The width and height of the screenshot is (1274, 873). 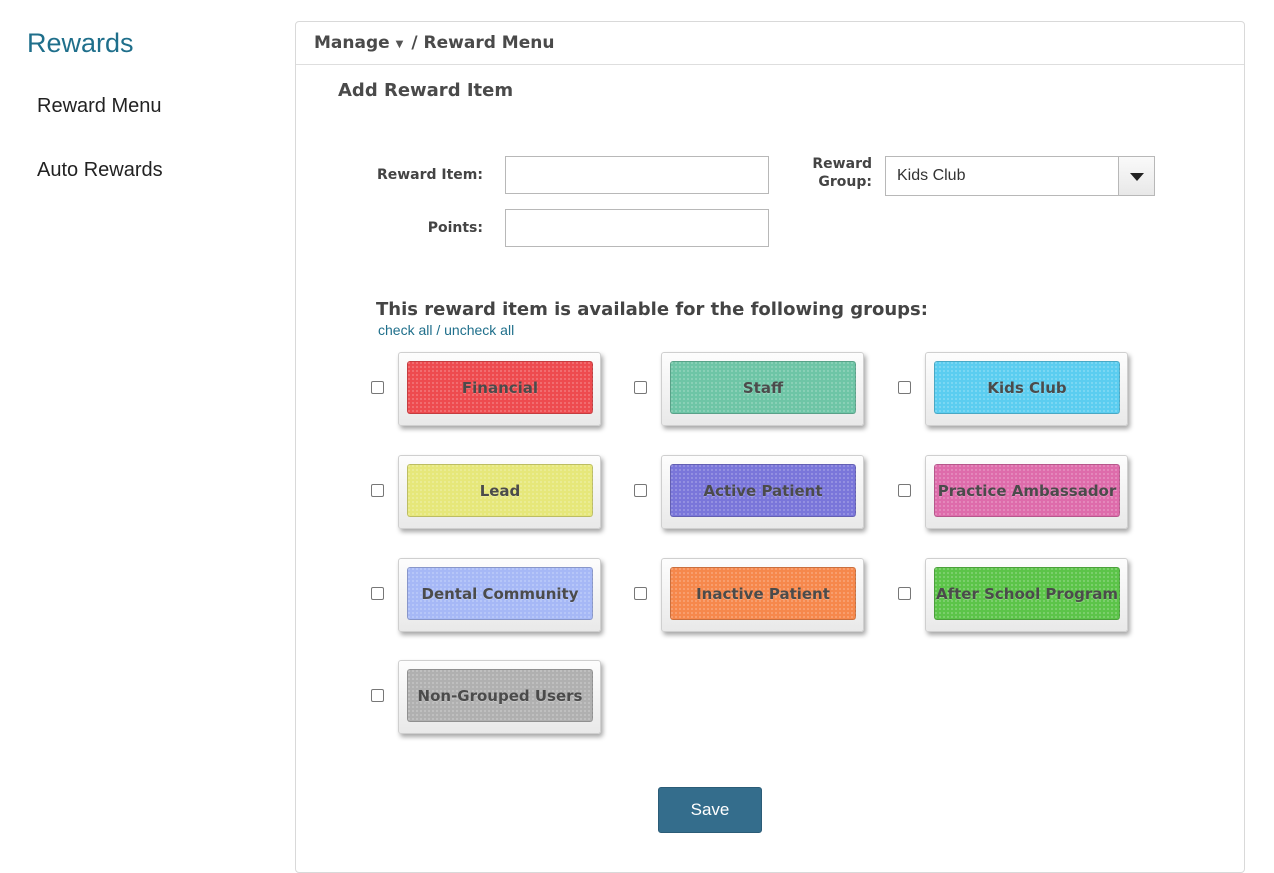 I want to click on group-chip-dental-community: Dental Community, so click(x=500, y=593).